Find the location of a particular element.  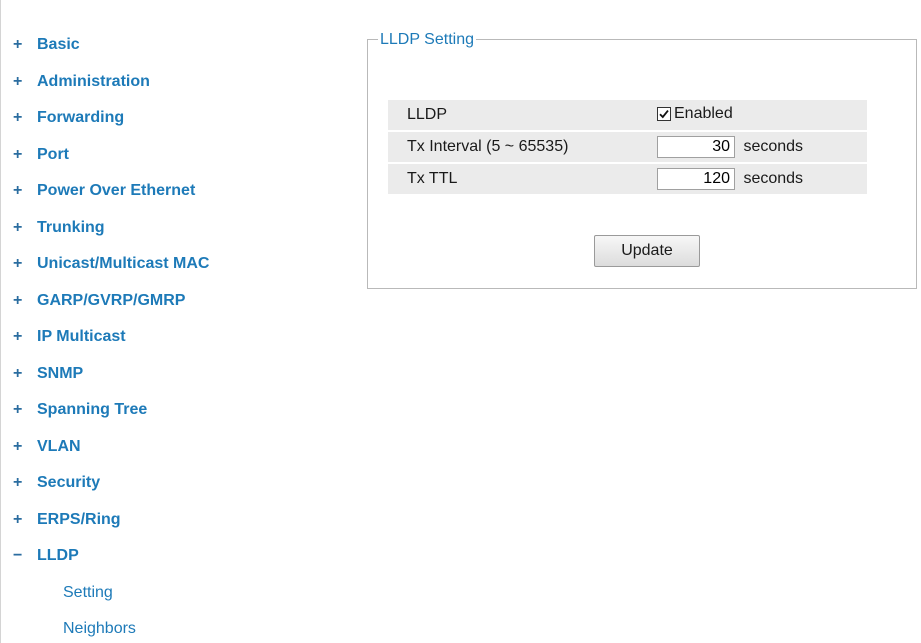

sidebar-item-label: Trunking is located at coordinates (71, 227).